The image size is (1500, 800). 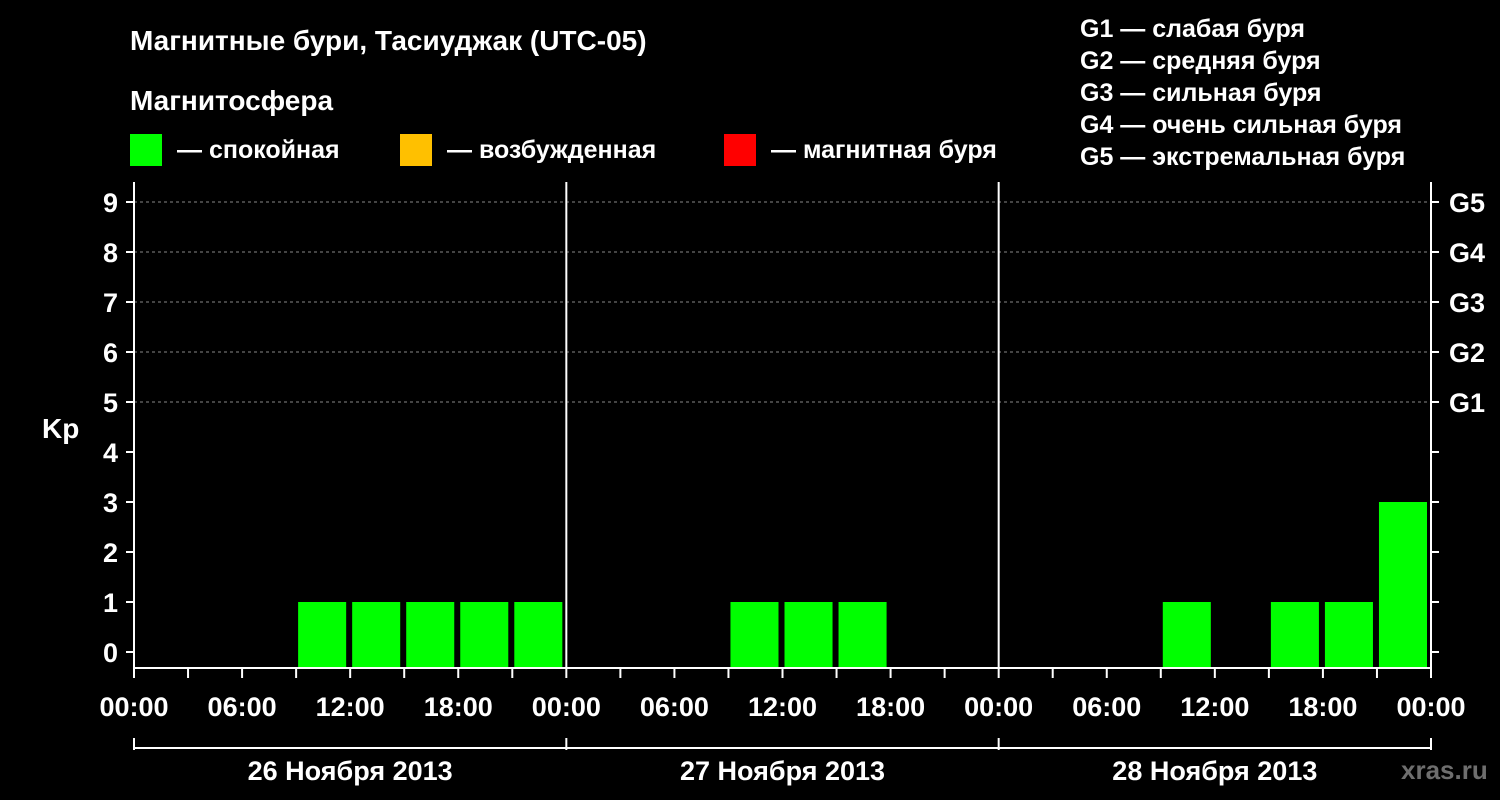 I want to click on g-axis-labels: G1 G2 G3 G4 G5, so click(x=1467, y=303).